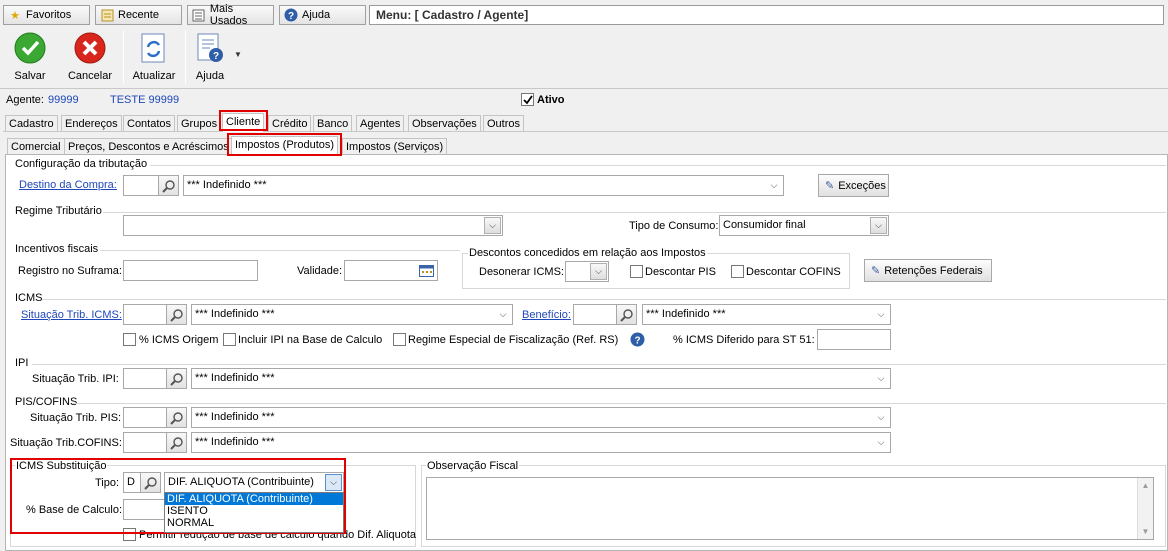 Image resolution: width=1168 pixels, height=551 pixels. I want to click on sit-ipi-search-button, so click(176, 378).